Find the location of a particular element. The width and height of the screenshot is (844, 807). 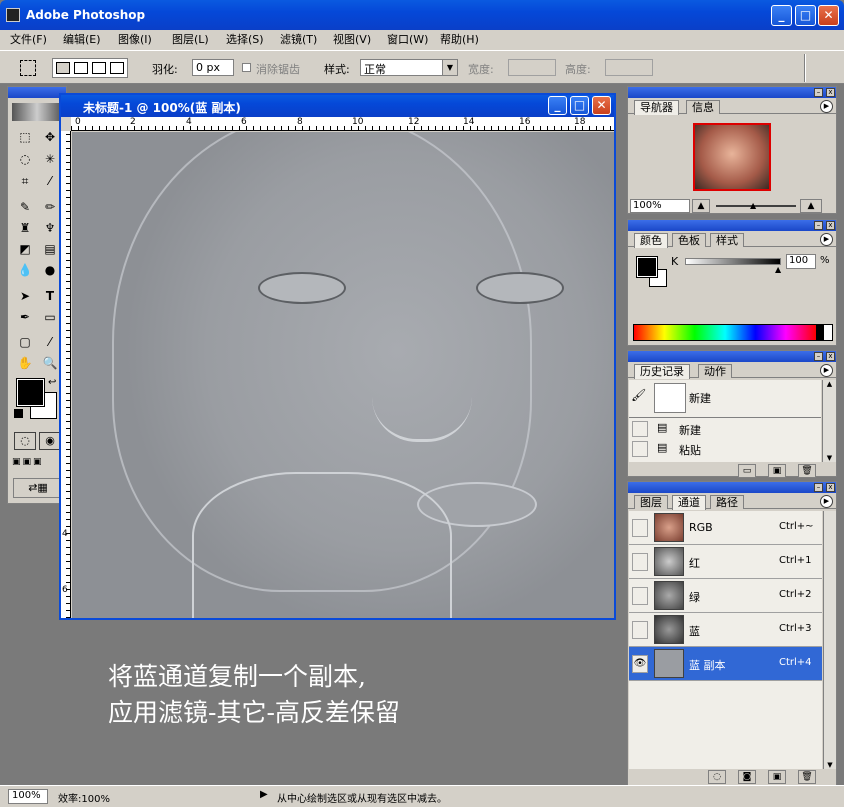

zoom-icon: 🔍 is located at coordinates (50, 363).